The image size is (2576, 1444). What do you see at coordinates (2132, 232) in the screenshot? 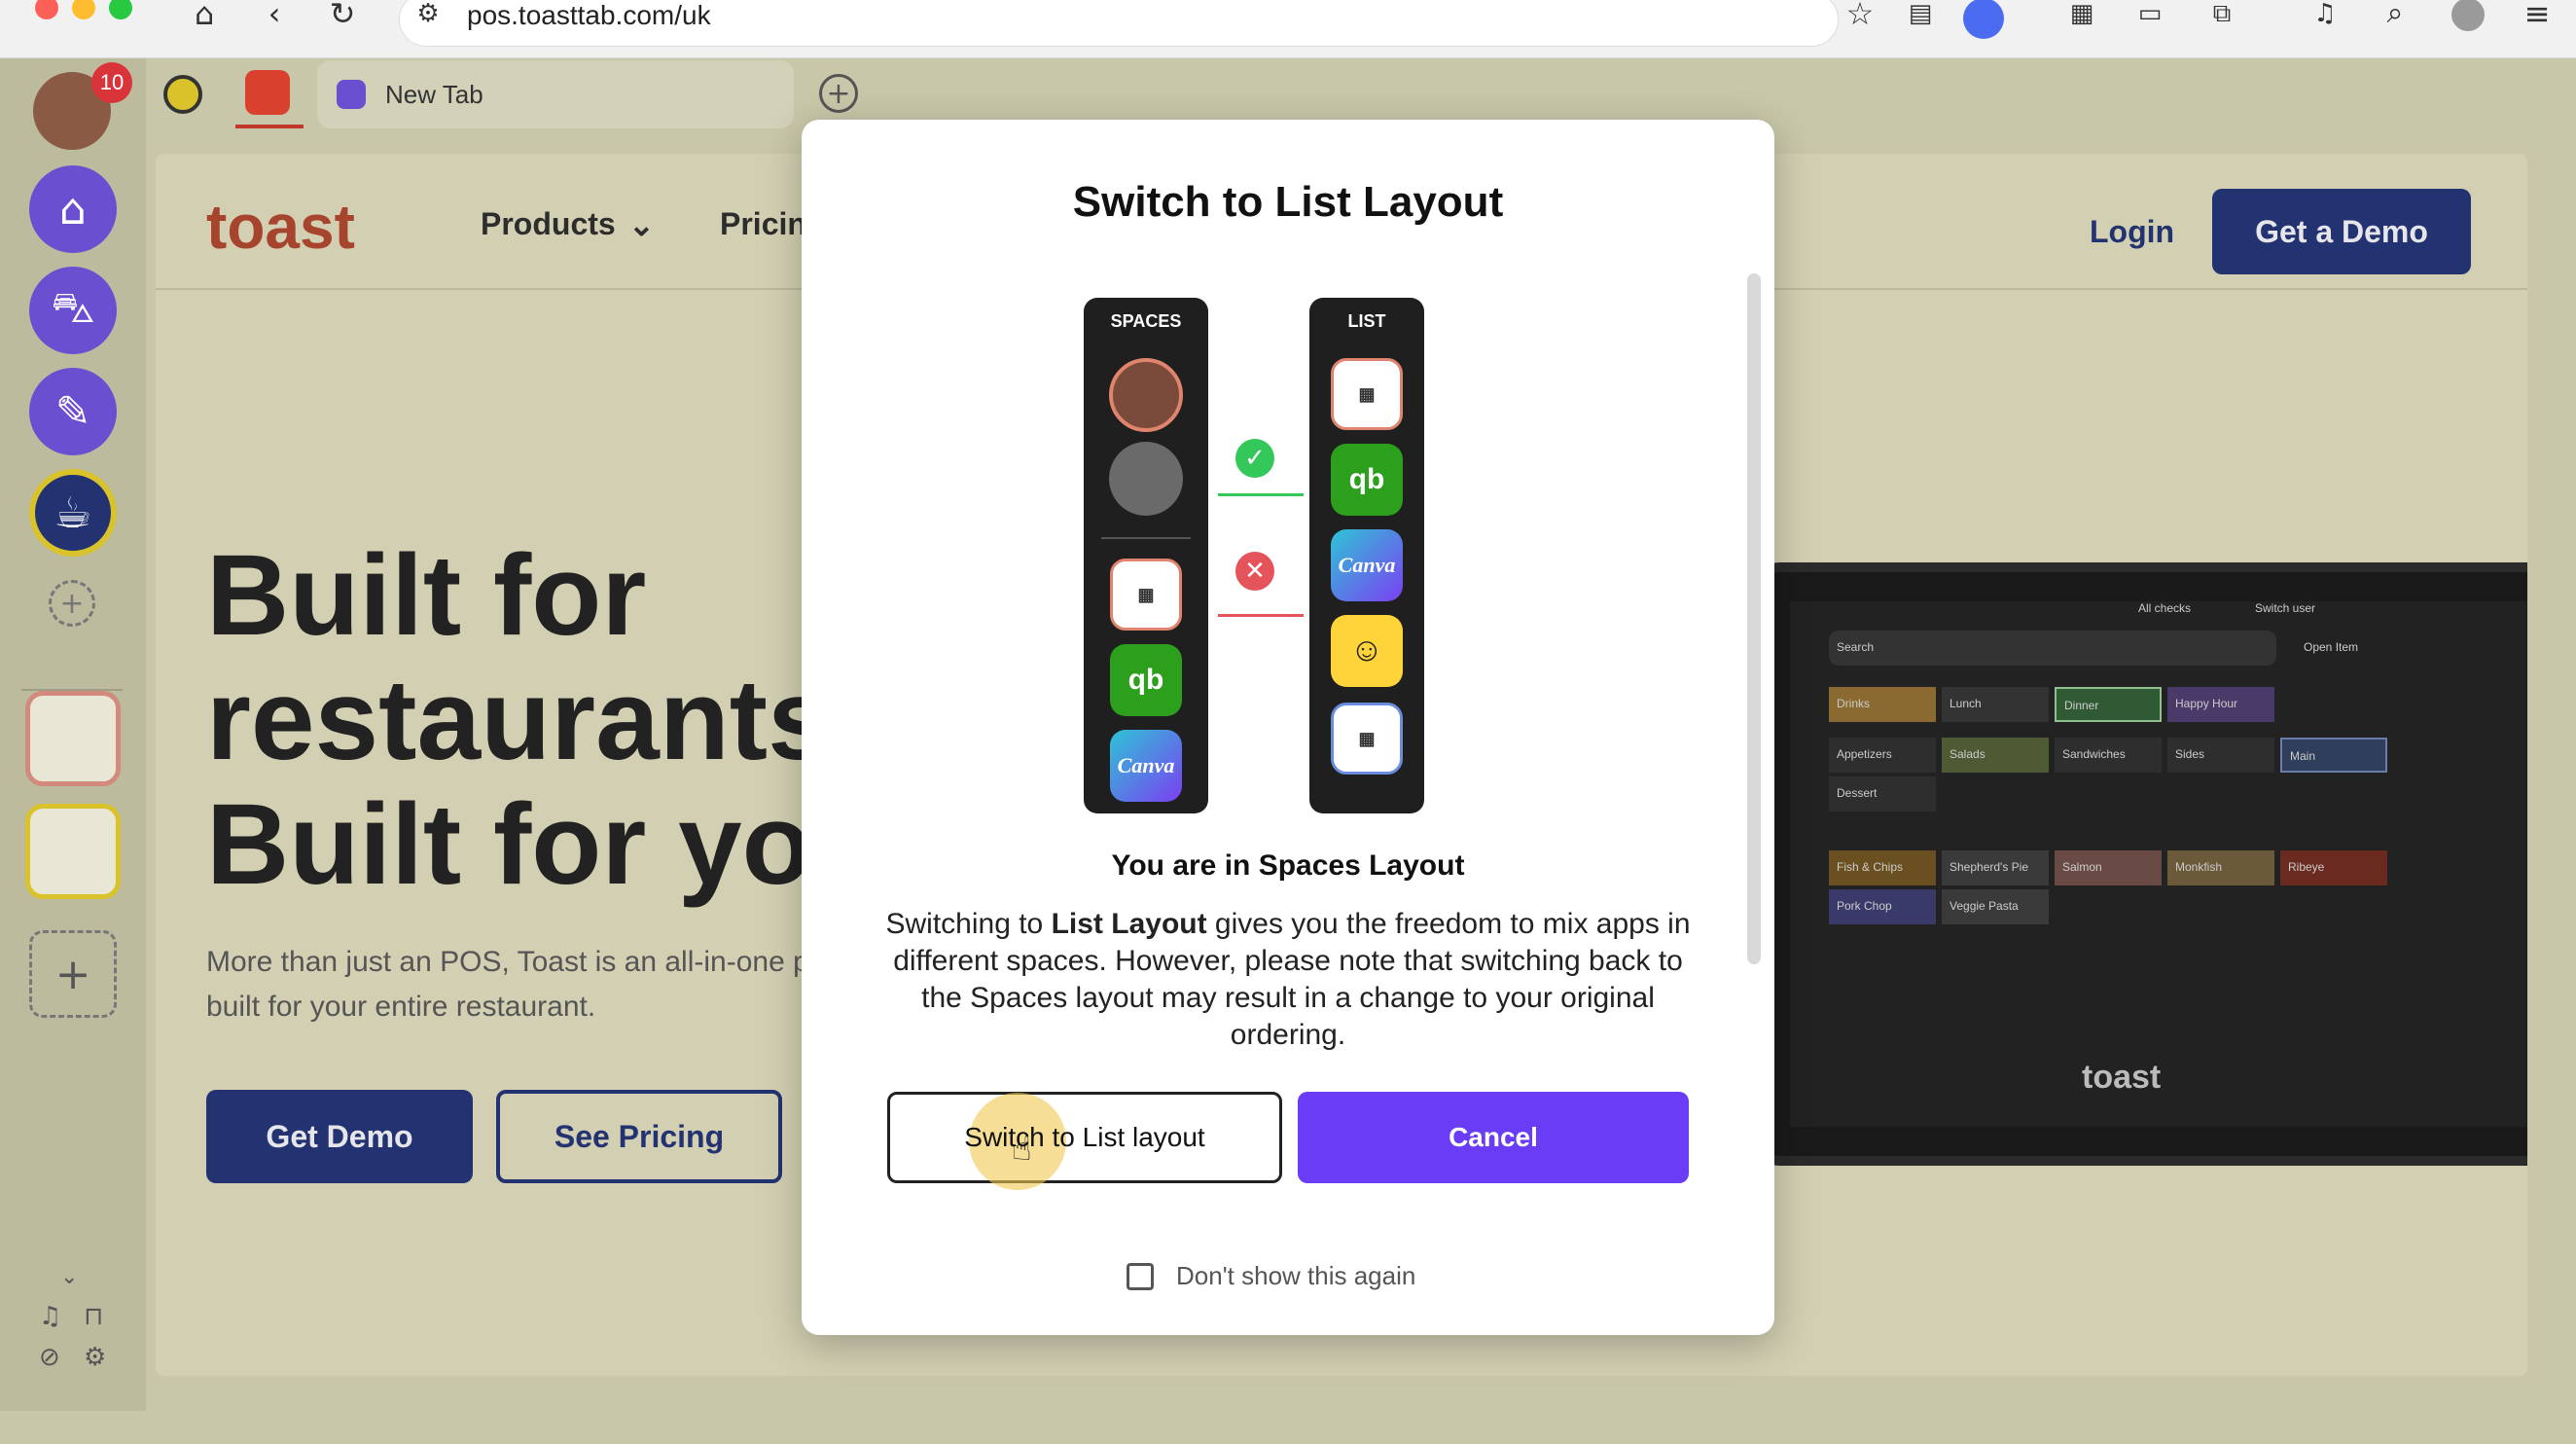
I see `nav-login: Login` at bounding box center [2132, 232].